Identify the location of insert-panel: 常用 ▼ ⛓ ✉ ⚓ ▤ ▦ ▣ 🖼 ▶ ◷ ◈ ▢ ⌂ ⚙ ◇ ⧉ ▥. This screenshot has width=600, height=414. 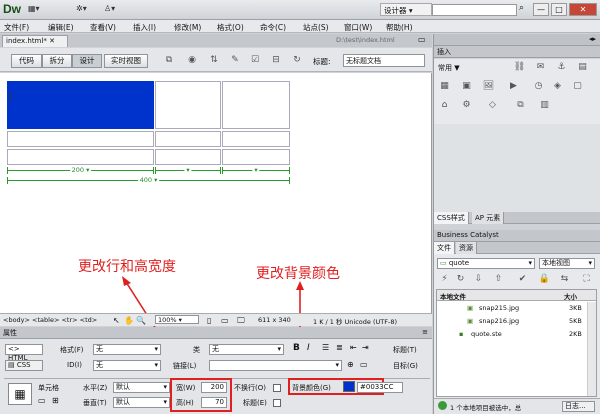
(517, 91).